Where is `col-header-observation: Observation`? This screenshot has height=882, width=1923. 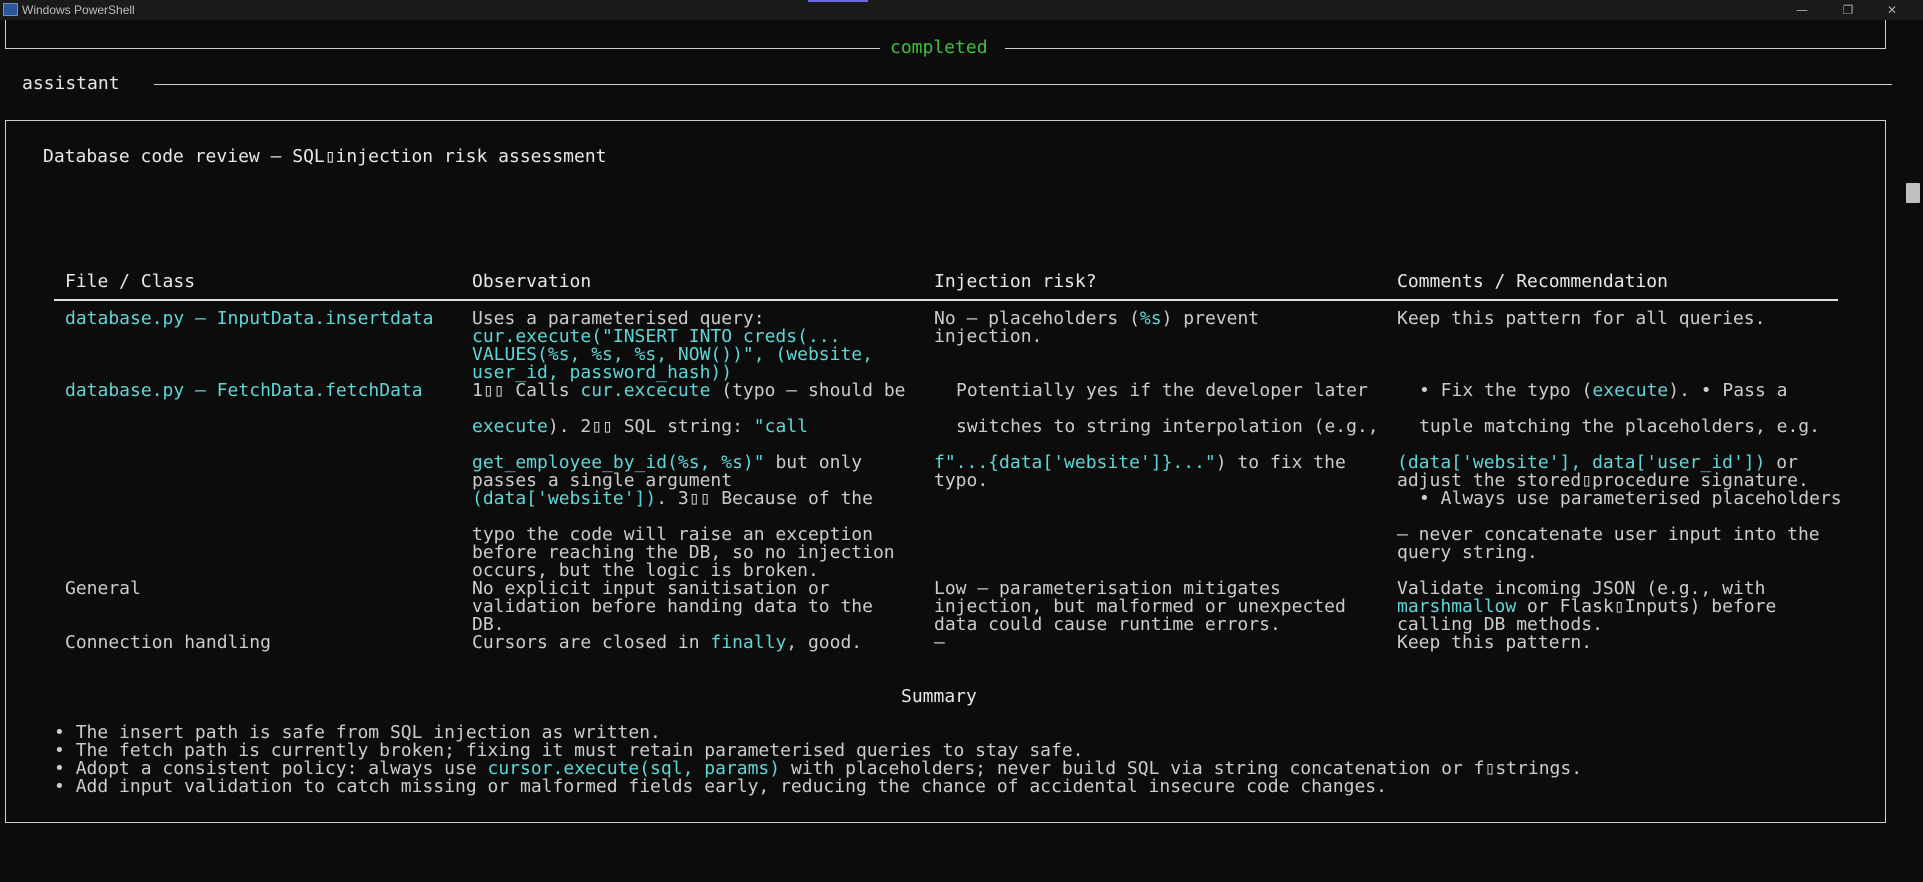
col-header-observation: Observation is located at coordinates (532, 281).